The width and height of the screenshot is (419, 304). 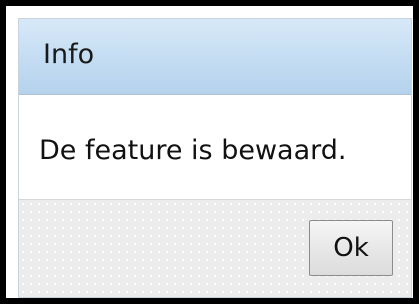 I want to click on dialog-title: Info, so click(x=69, y=54).